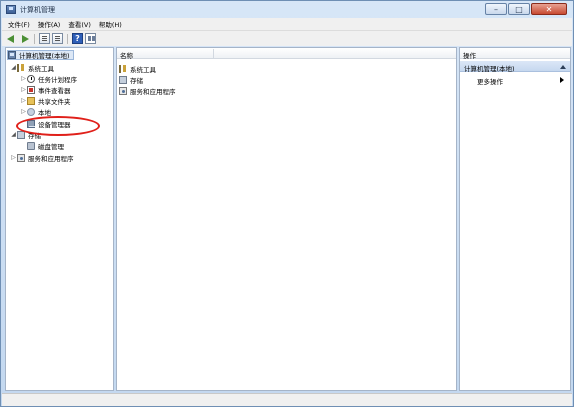  I want to click on maximize-icon: □, so click(519, 9).